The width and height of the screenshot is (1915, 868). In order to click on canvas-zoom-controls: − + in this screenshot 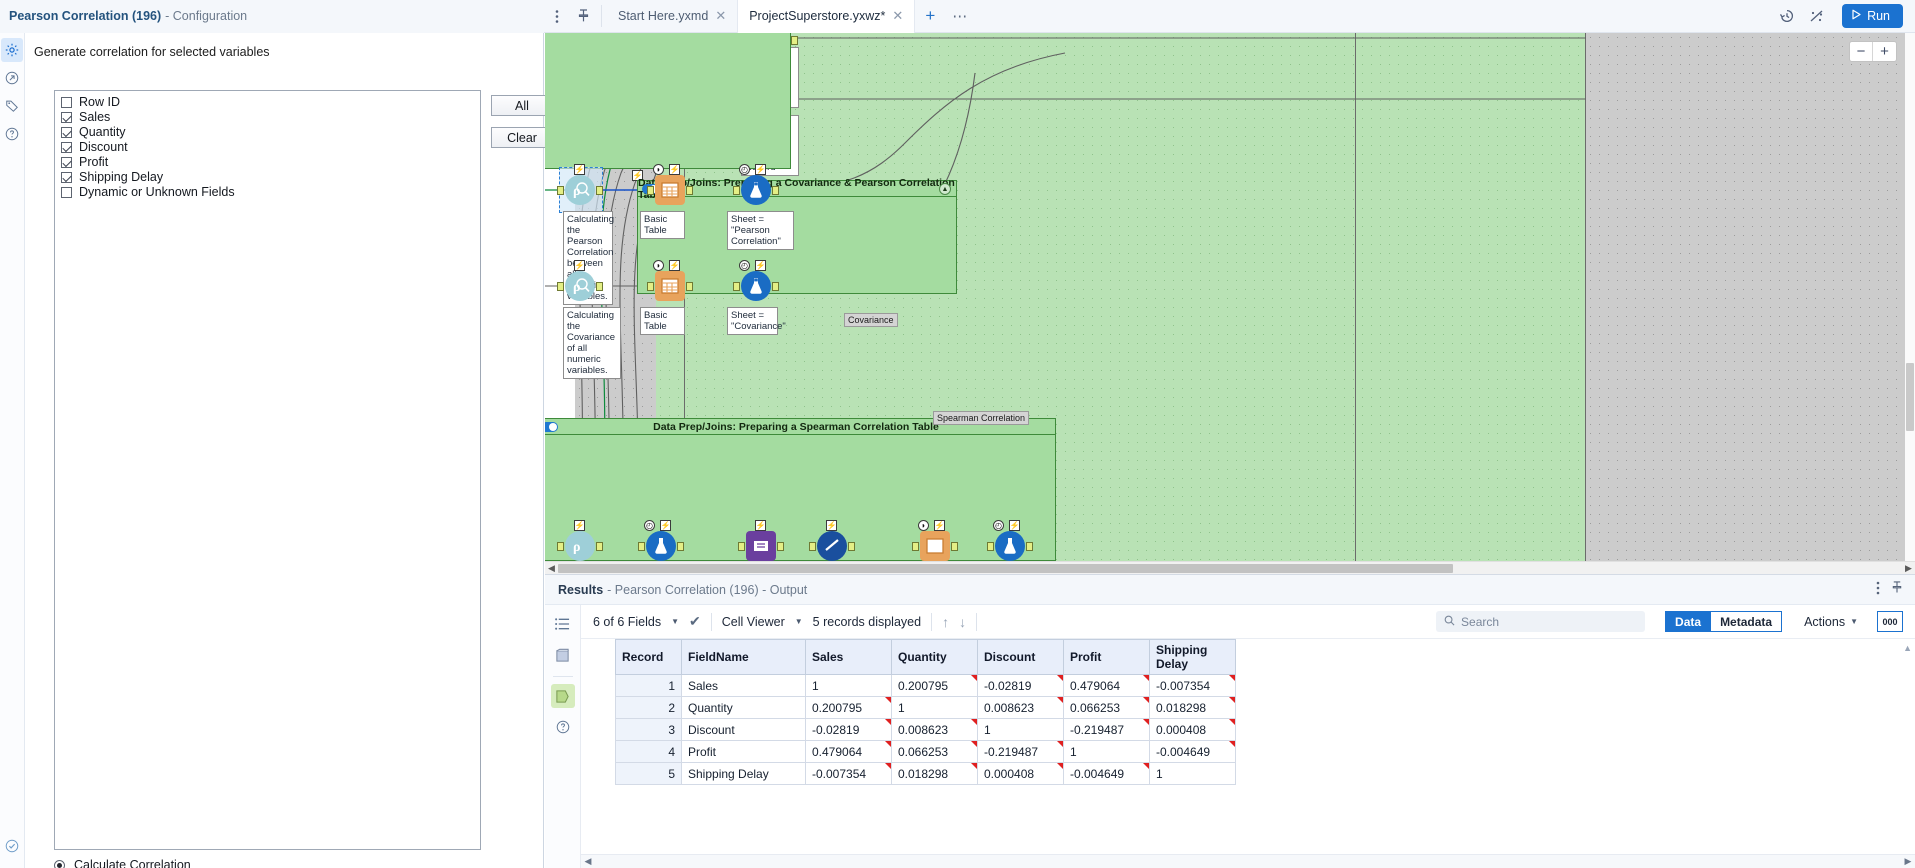, I will do `click(1873, 51)`.